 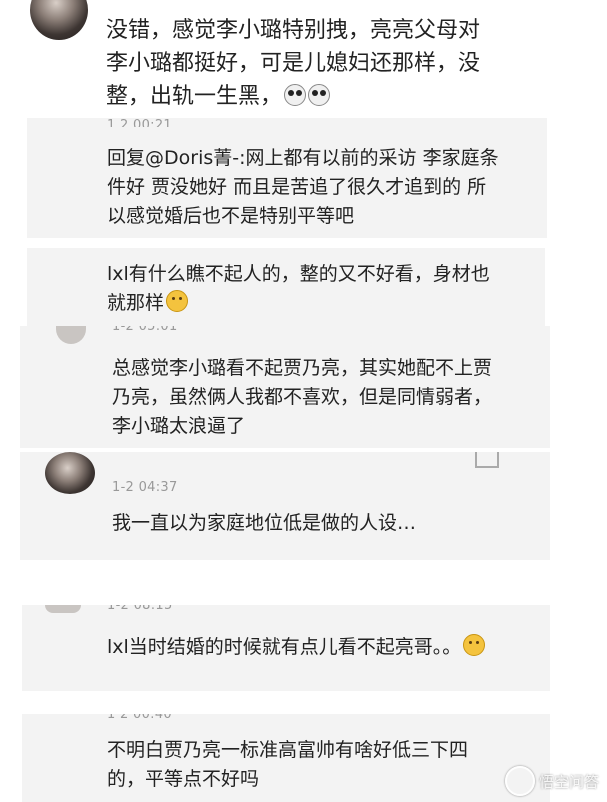 I want to click on username, so click(x=167, y=457).